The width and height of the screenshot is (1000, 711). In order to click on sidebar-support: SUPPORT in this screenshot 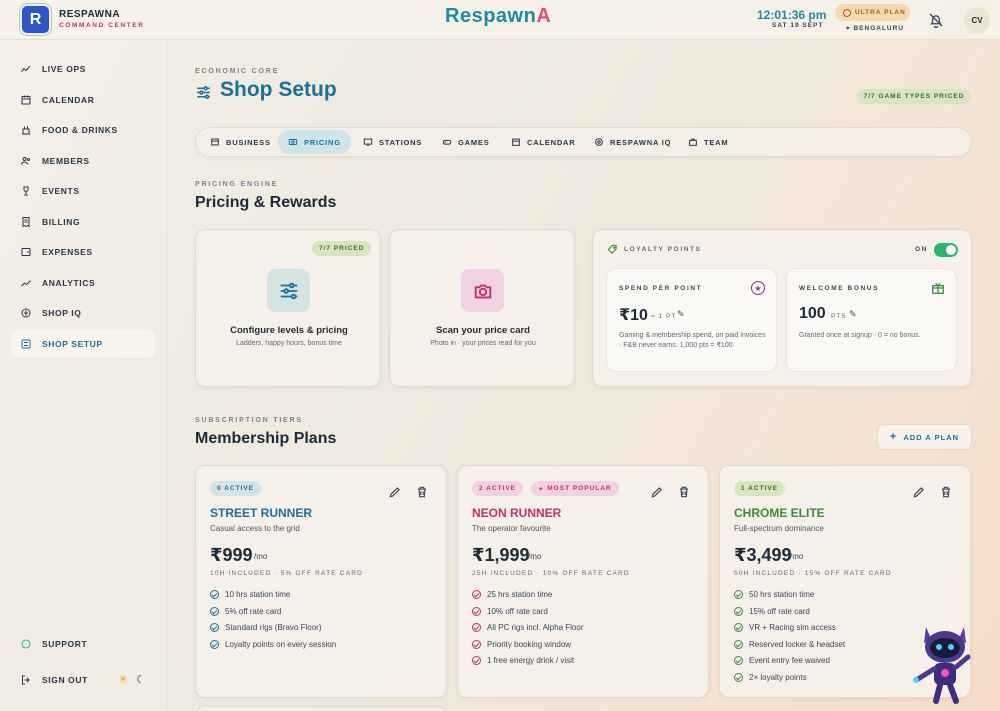, I will do `click(83, 644)`.